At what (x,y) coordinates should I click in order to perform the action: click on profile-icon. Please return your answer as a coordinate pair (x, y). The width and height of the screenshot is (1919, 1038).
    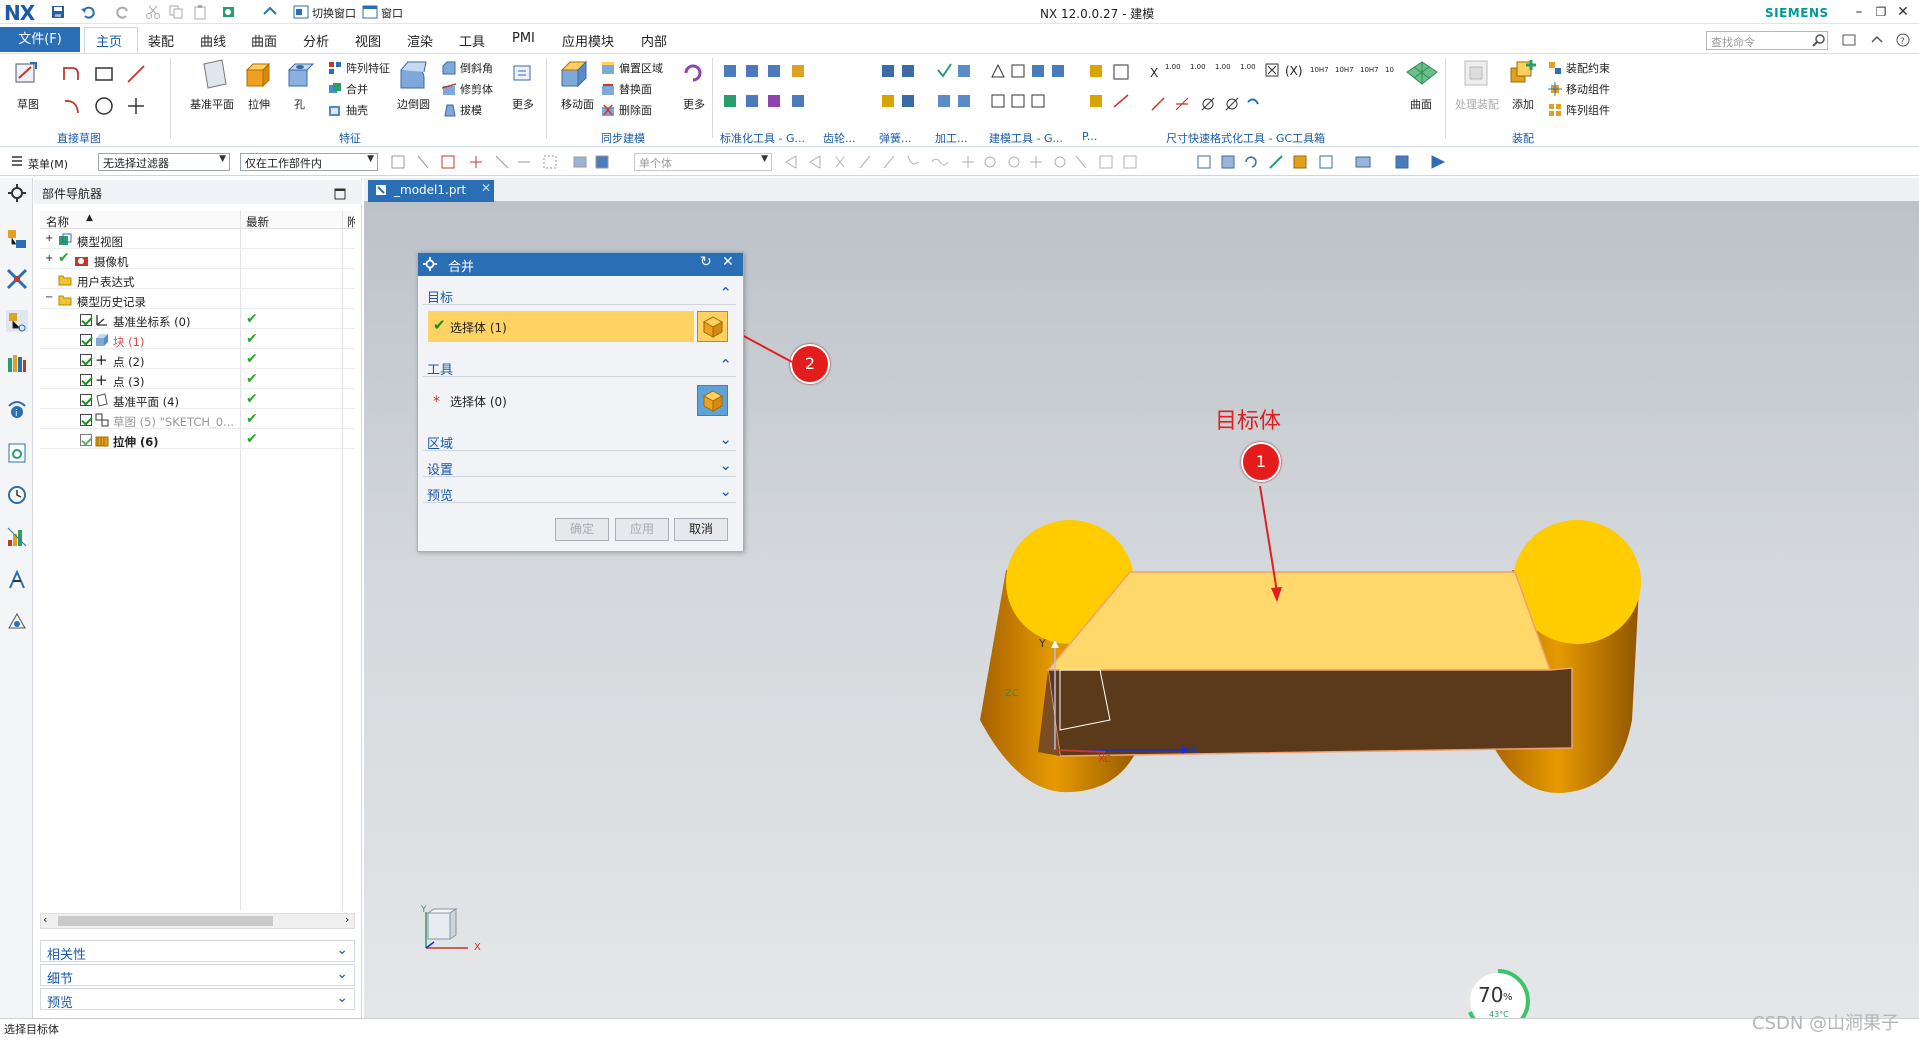
    Looking at the image, I should click on (72, 74).